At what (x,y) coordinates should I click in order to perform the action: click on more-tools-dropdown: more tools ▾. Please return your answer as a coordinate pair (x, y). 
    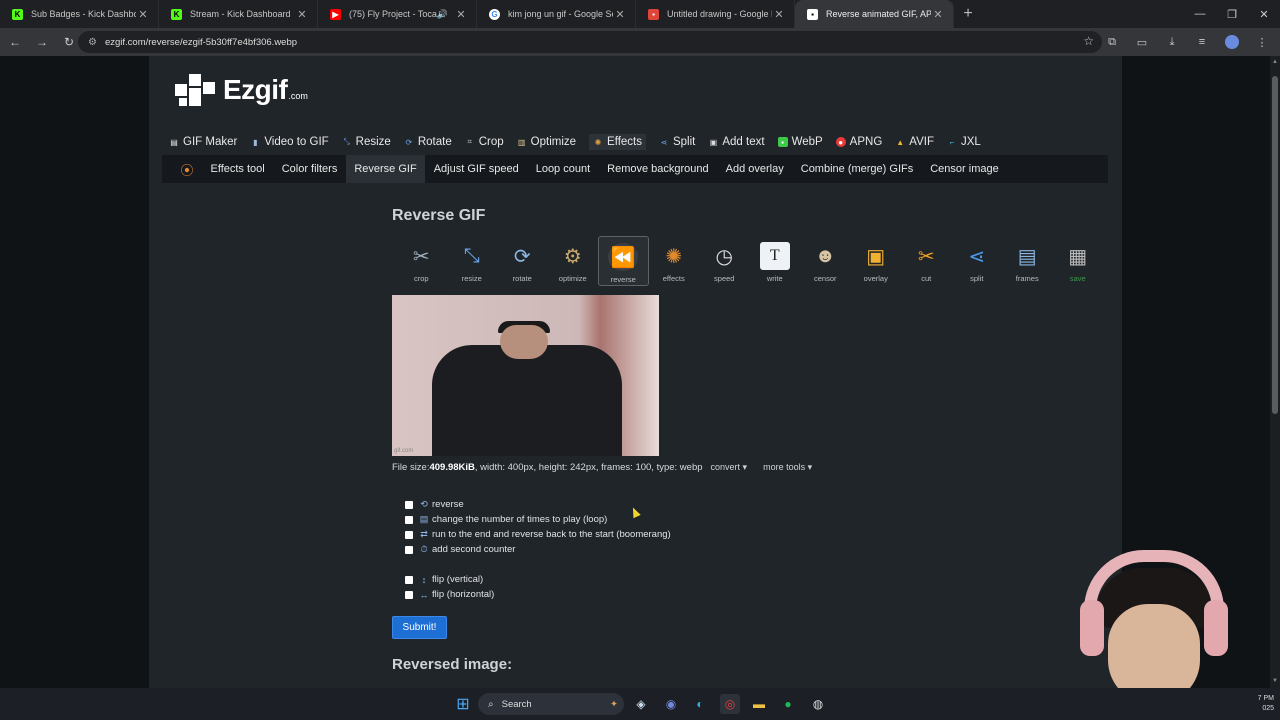
    Looking at the image, I should click on (787, 467).